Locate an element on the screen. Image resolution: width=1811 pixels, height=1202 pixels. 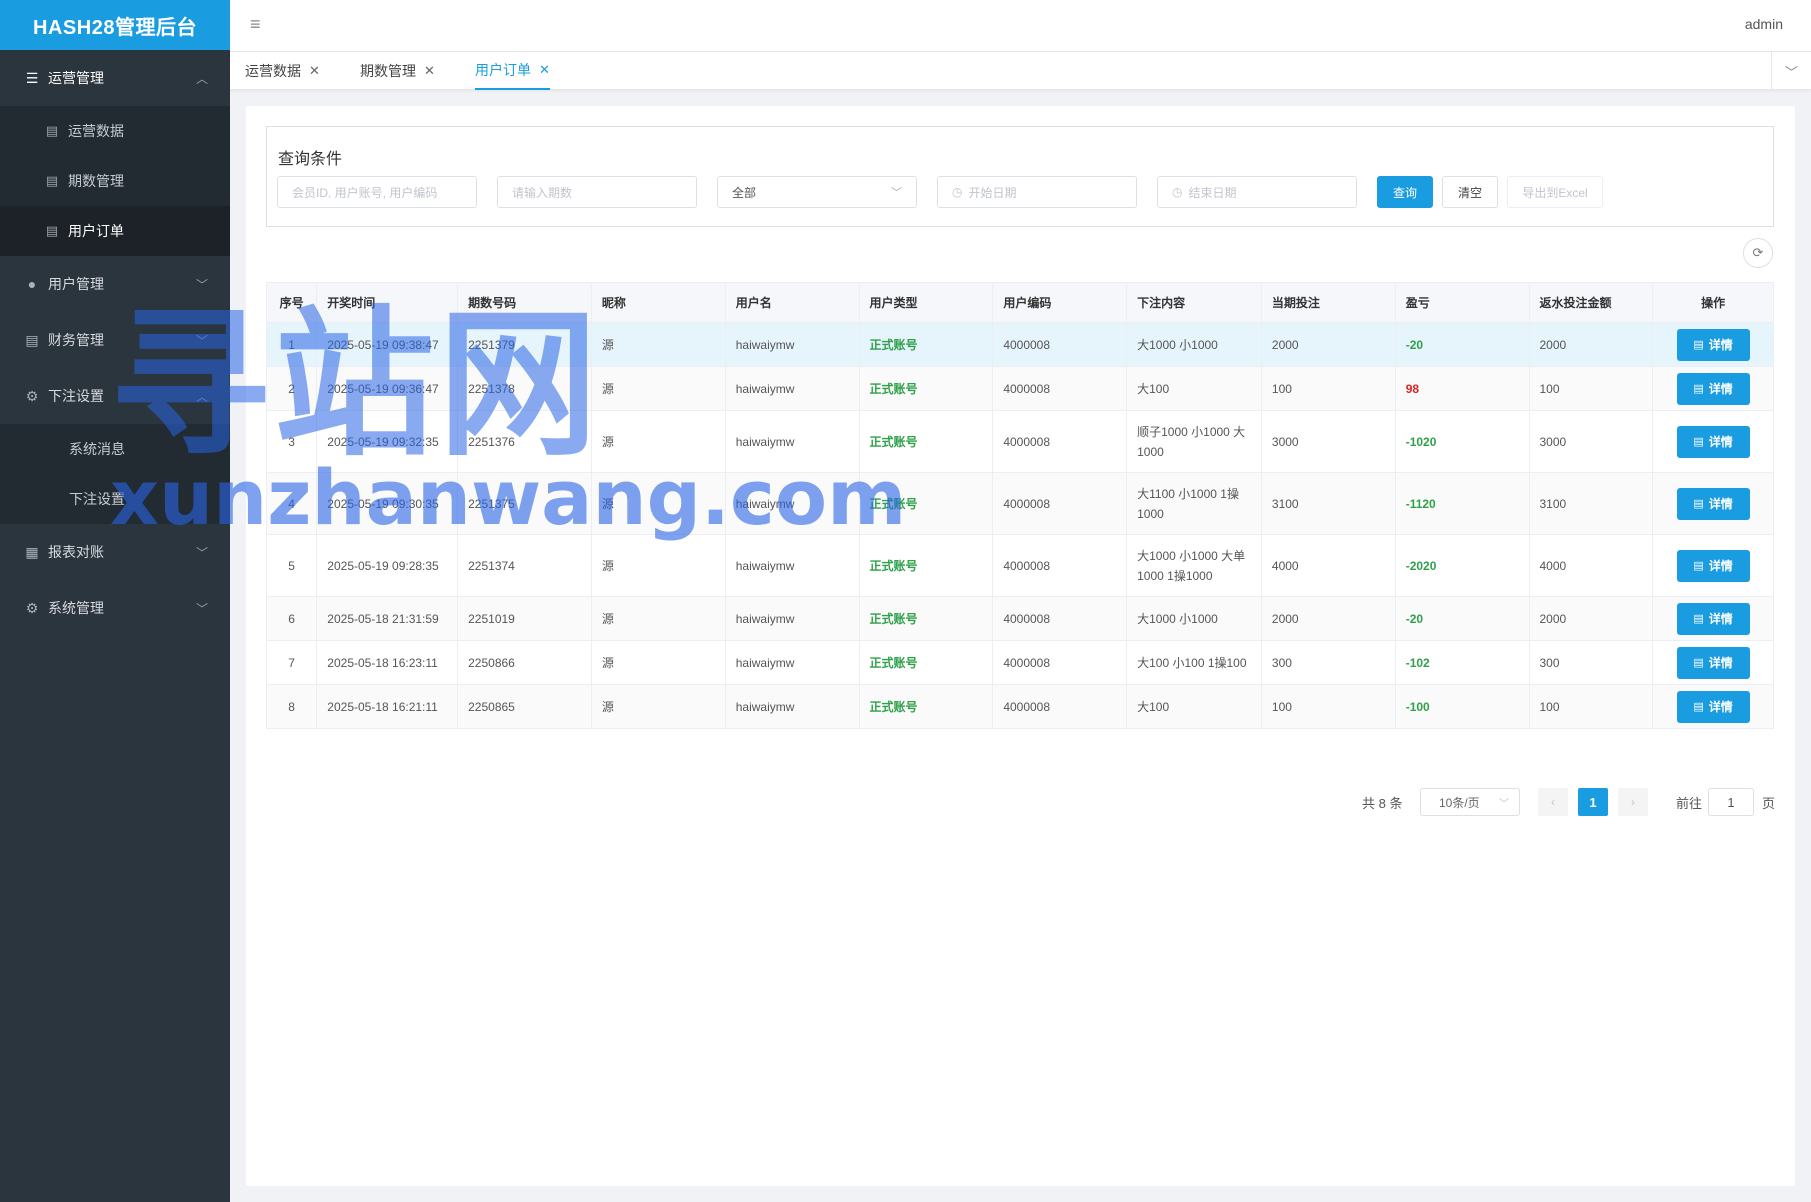
cell-index: 7 is located at coordinates (291, 662).